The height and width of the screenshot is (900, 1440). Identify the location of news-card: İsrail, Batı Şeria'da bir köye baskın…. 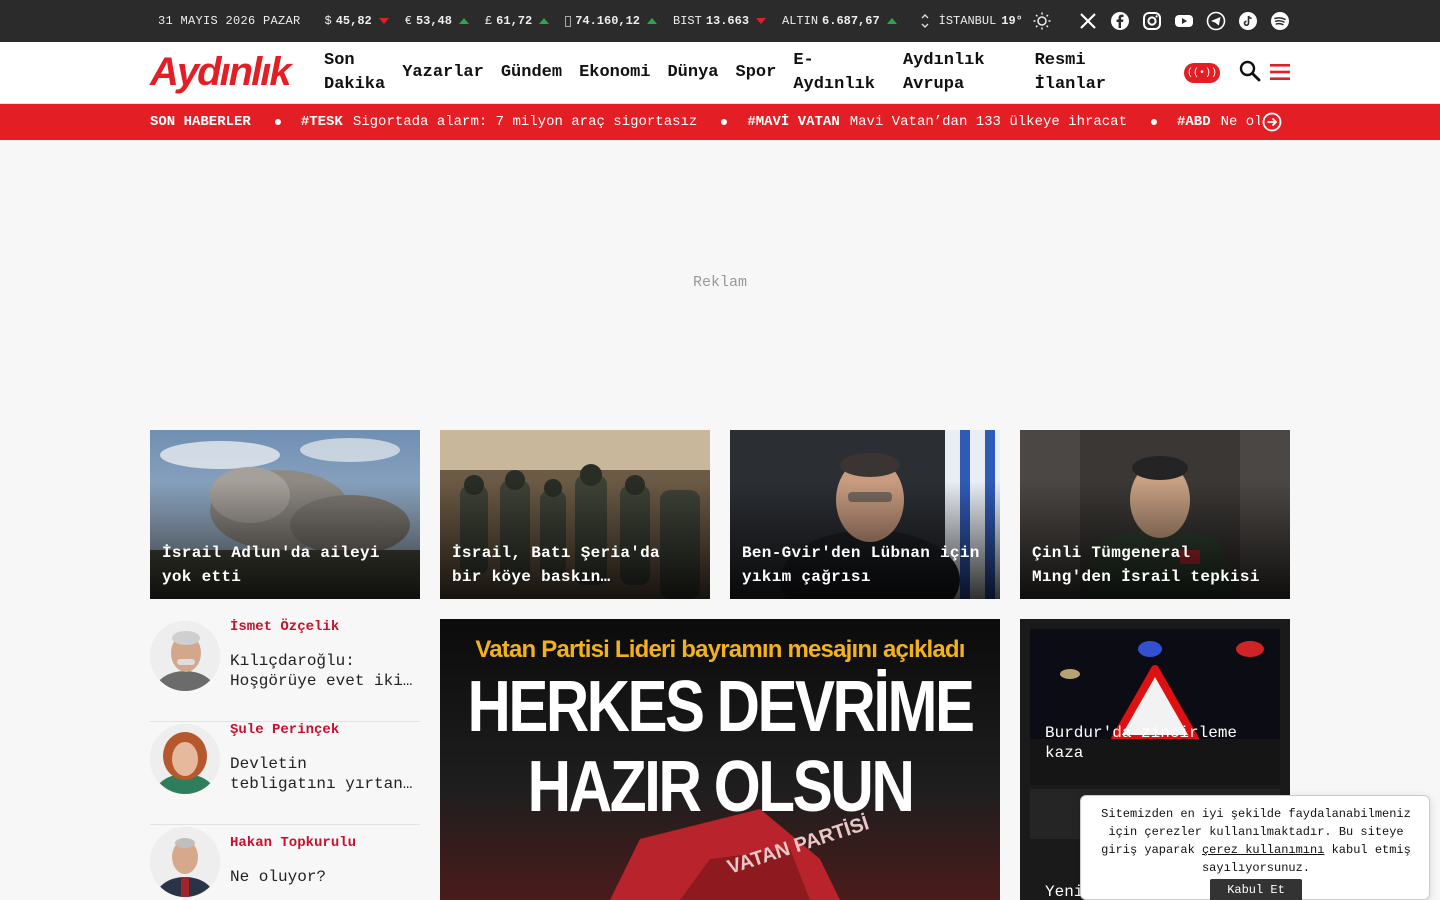
(575, 514).